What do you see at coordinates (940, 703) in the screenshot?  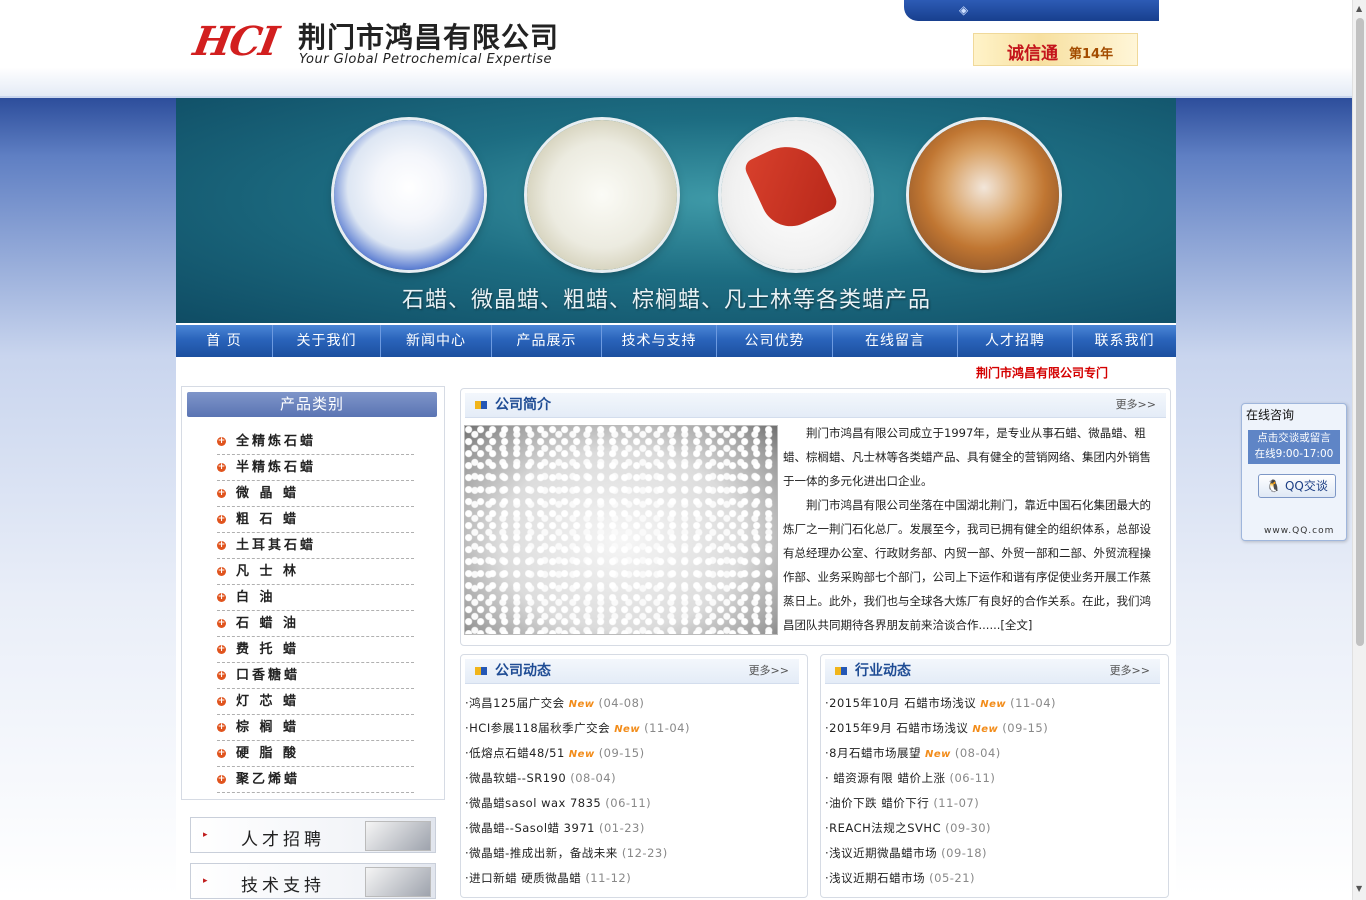 I see `news-item: ·2015年10月 石蜡市场浅议 New (11-04)` at bounding box center [940, 703].